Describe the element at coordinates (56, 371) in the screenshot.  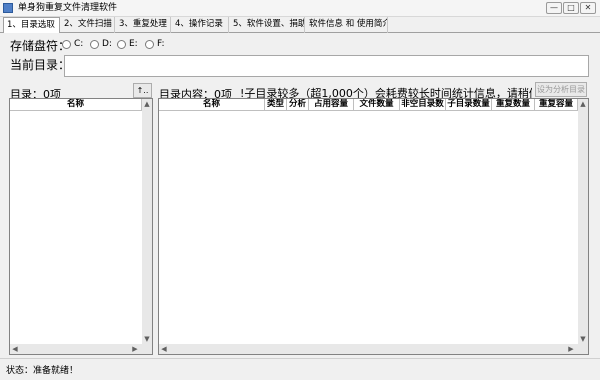
I see `status-value: 准备就绪！` at that location.